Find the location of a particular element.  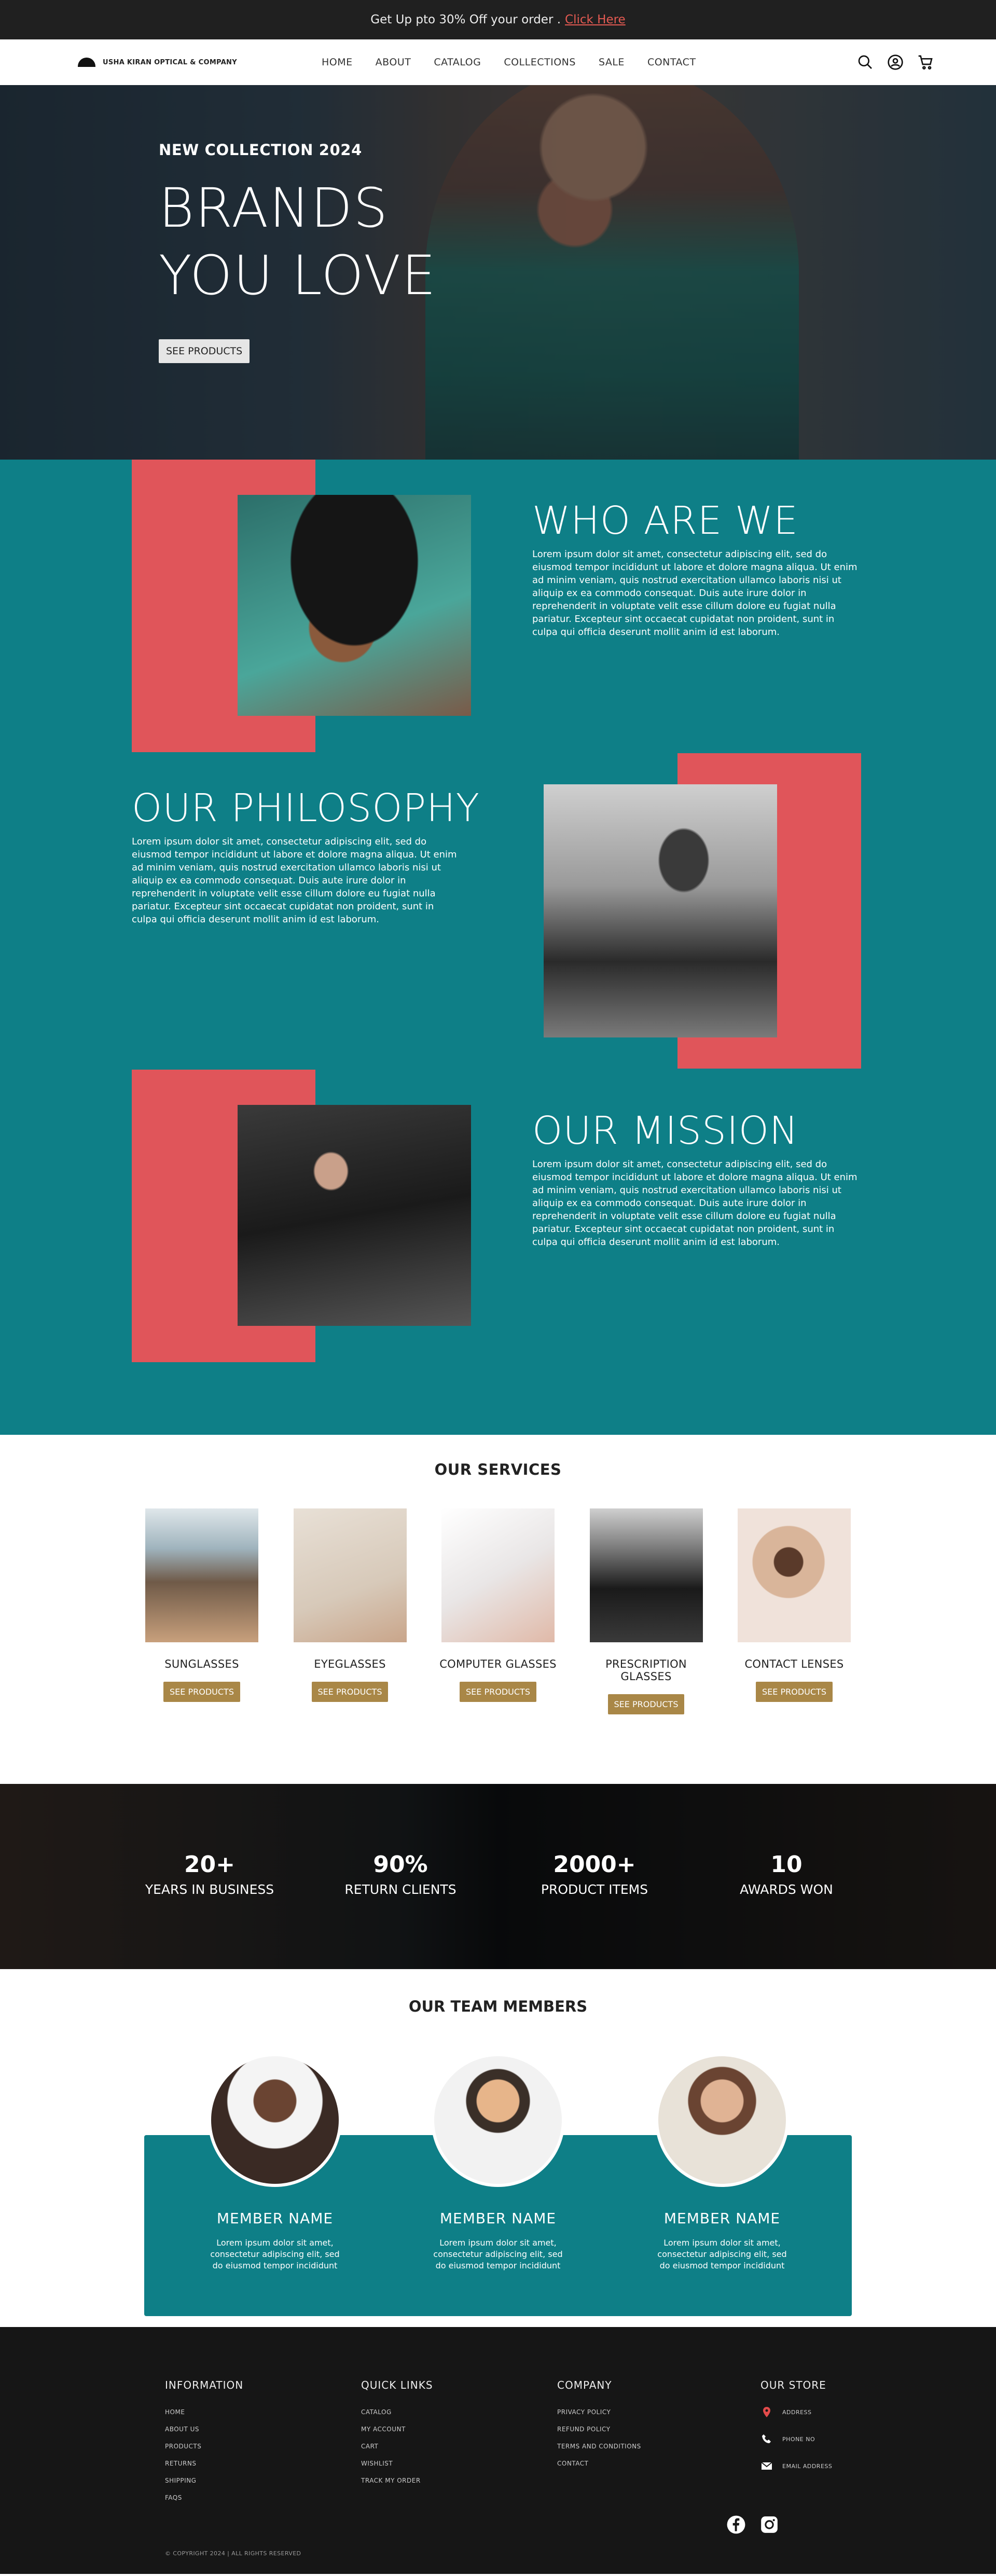

footer-store: OUR STORE ADDRESS PHONE NO EMAIL ADDRESS is located at coordinates (796, 2425).